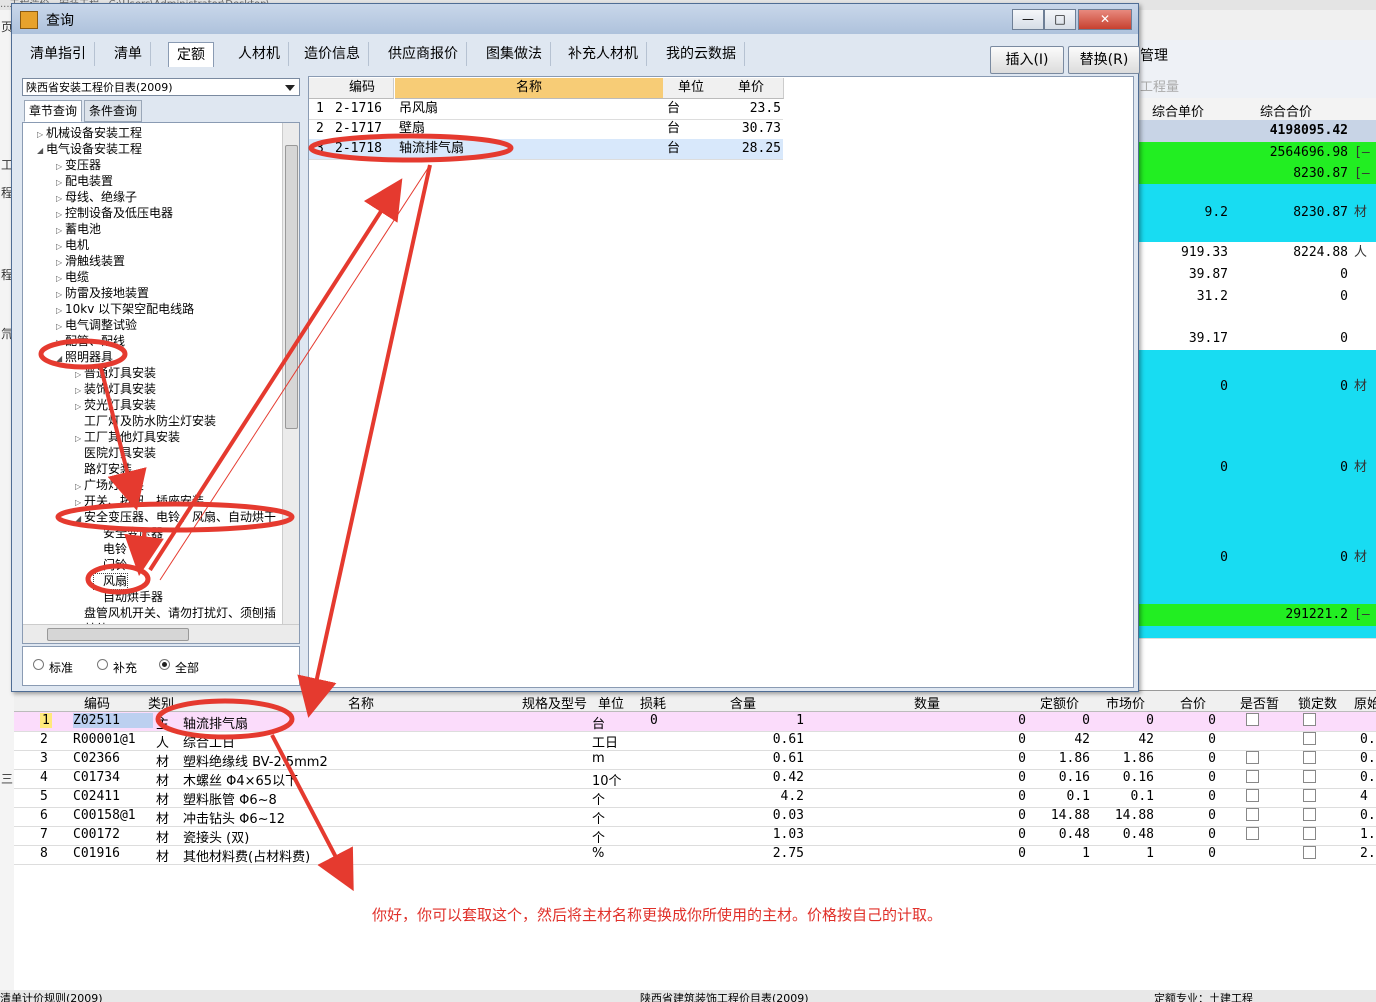 The height and width of the screenshot is (1002, 1376). What do you see at coordinates (657, 915) in the screenshot?
I see `annotation-note: 你好，你可以套取这个，然后将主材名称更换成你所使用的主材。价格按自己的计取。` at bounding box center [657, 915].